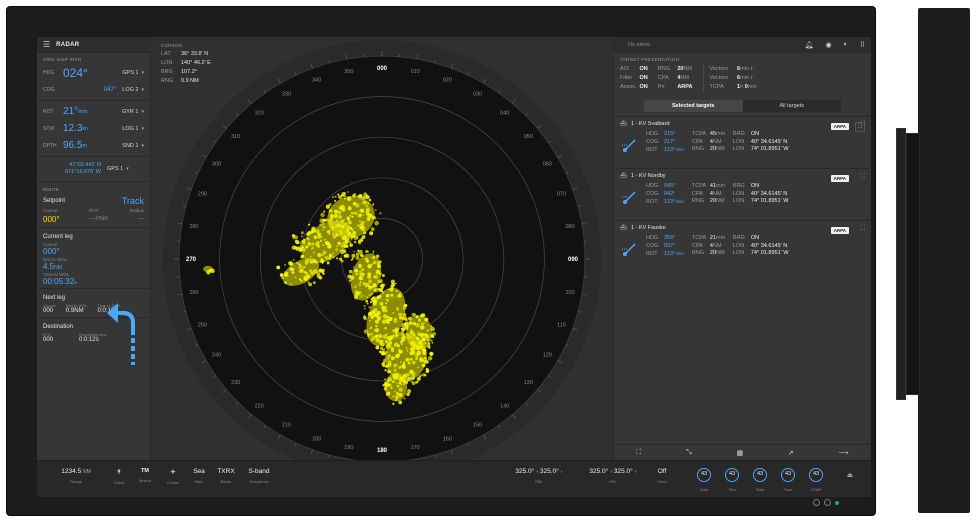 The image size is (980, 521). What do you see at coordinates (809, 45) in the screenshot?
I see `bell-icon: 🔔︎` at bounding box center [809, 45].